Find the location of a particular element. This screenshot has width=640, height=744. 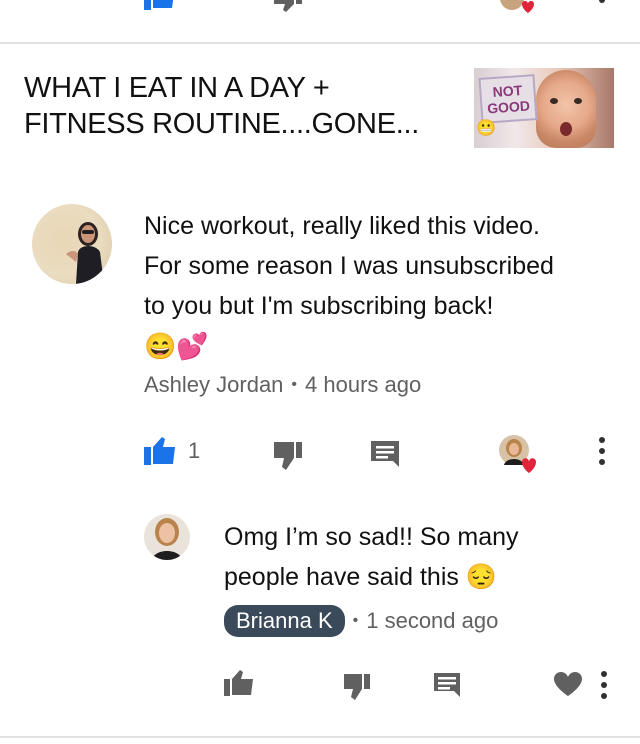

video-thumbnail: NOT GOOD 😬 is located at coordinates (544, 108).